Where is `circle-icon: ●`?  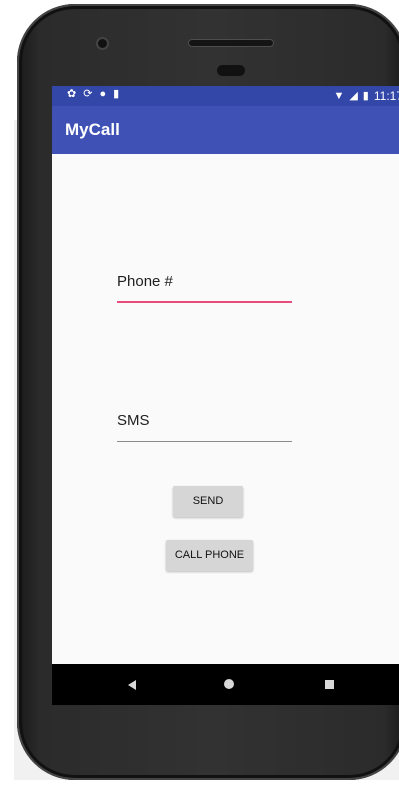
circle-icon: ● is located at coordinates (103, 94).